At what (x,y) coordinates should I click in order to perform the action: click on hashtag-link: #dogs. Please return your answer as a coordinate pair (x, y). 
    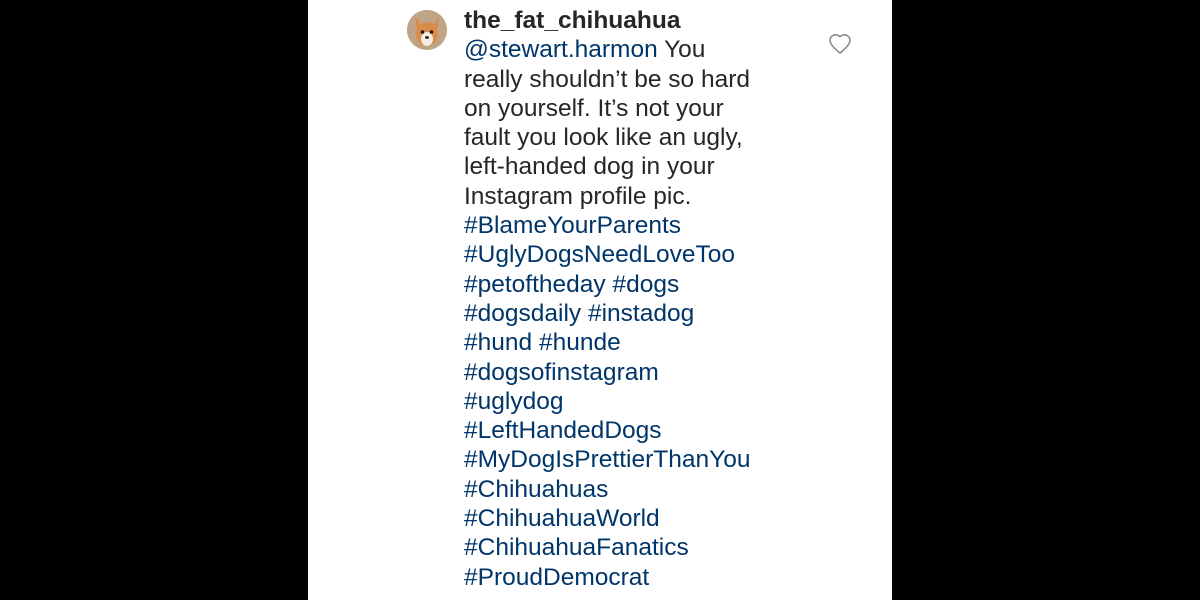
    Looking at the image, I should click on (646, 284).